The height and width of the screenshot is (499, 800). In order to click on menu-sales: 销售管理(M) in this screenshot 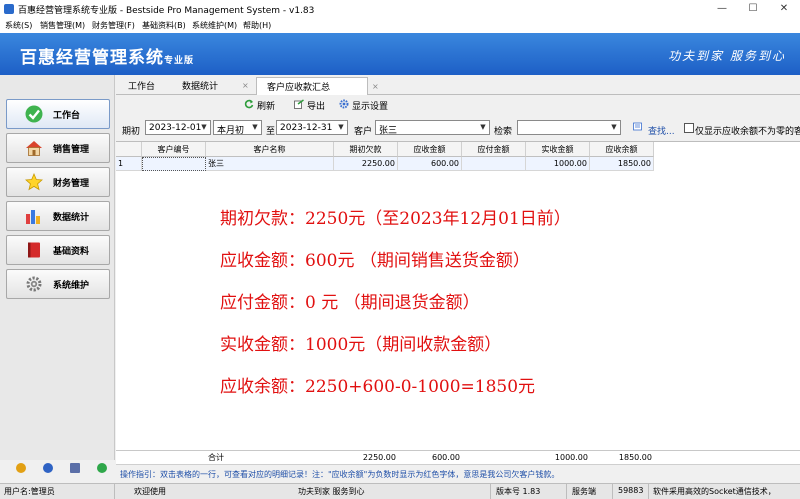, I will do `click(62, 25)`.